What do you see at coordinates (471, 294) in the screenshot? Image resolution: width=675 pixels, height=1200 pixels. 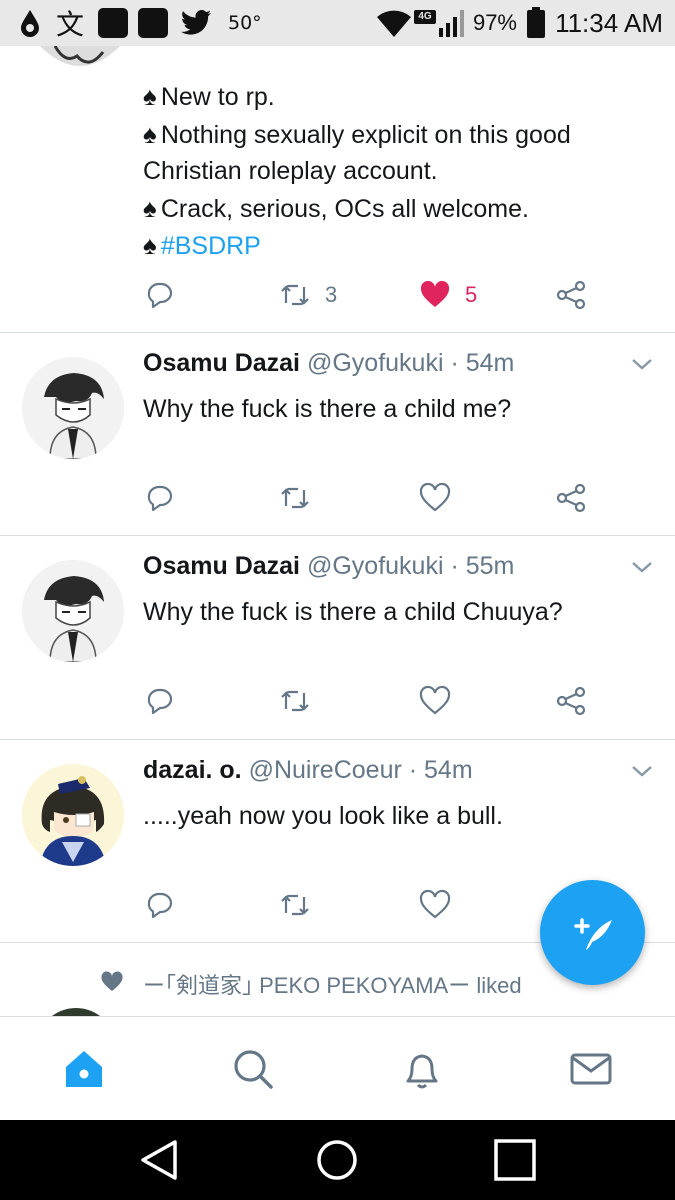 I see `like-count: 5` at bounding box center [471, 294].